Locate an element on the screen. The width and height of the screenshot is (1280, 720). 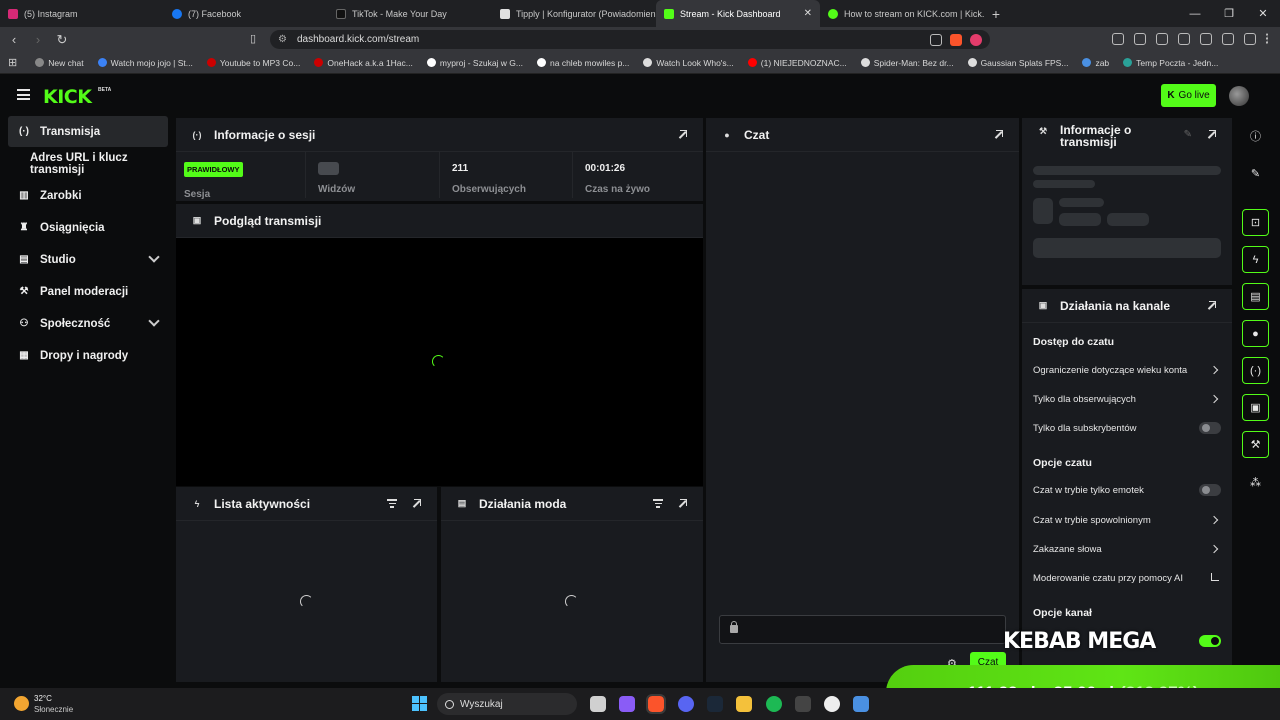
tab-tiktok: TikTok - Make Your Day is located at coordinates (410, 13).